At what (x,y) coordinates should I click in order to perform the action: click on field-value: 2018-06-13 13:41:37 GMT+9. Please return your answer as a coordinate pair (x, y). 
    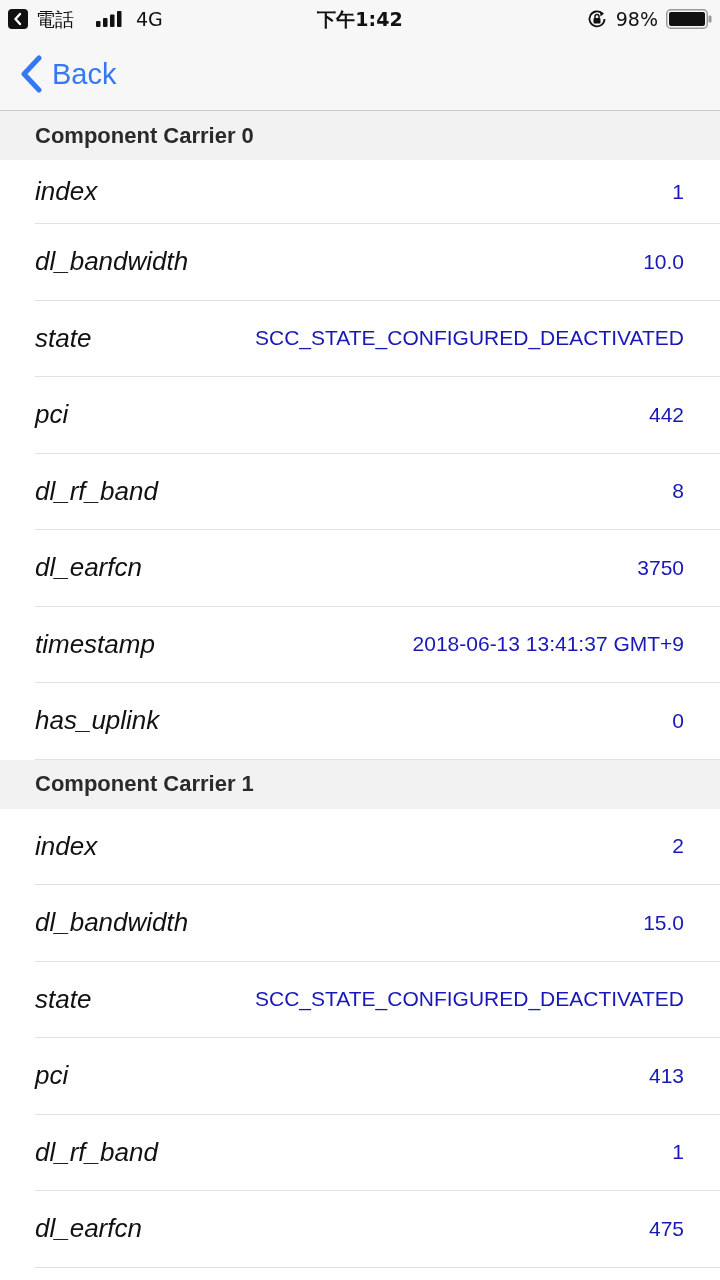
    Looking at the image, I should click on (548, 644).